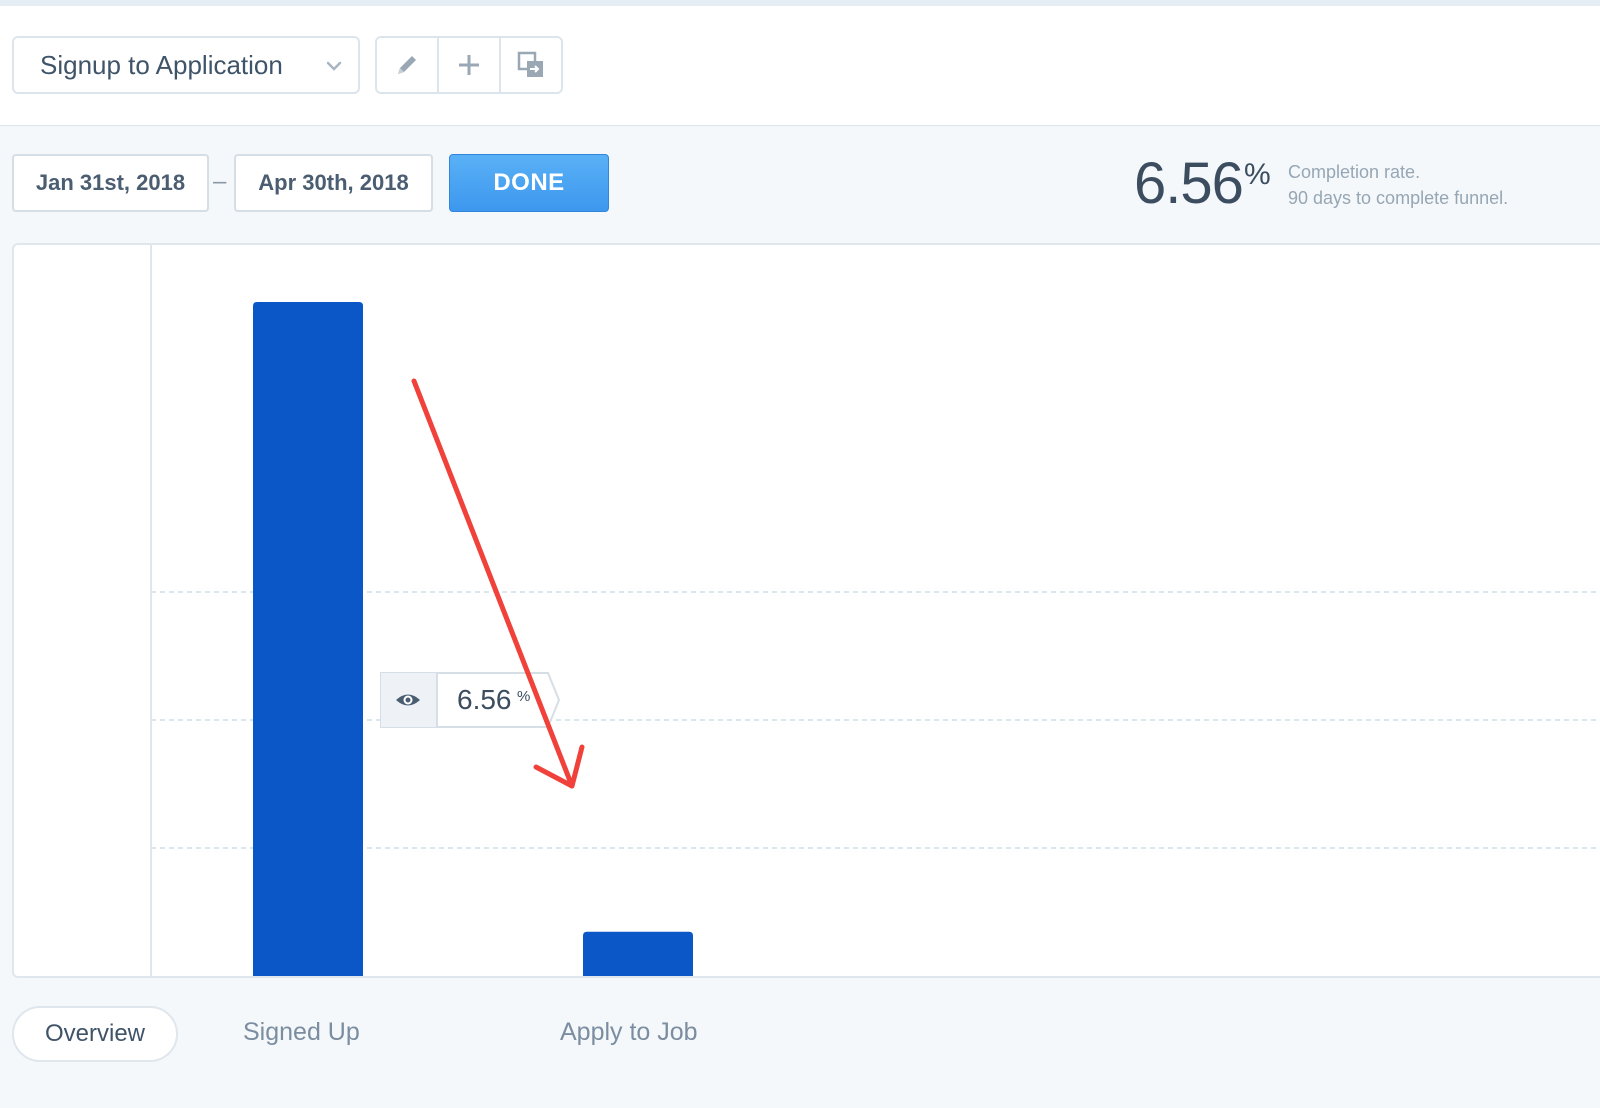 Image resolution: width=1600 pixels, height=1108 pixels. Describe the element at coordinates (484, 699) in the screenshot. I see `conversion-rate-value: 6.56` at that location.